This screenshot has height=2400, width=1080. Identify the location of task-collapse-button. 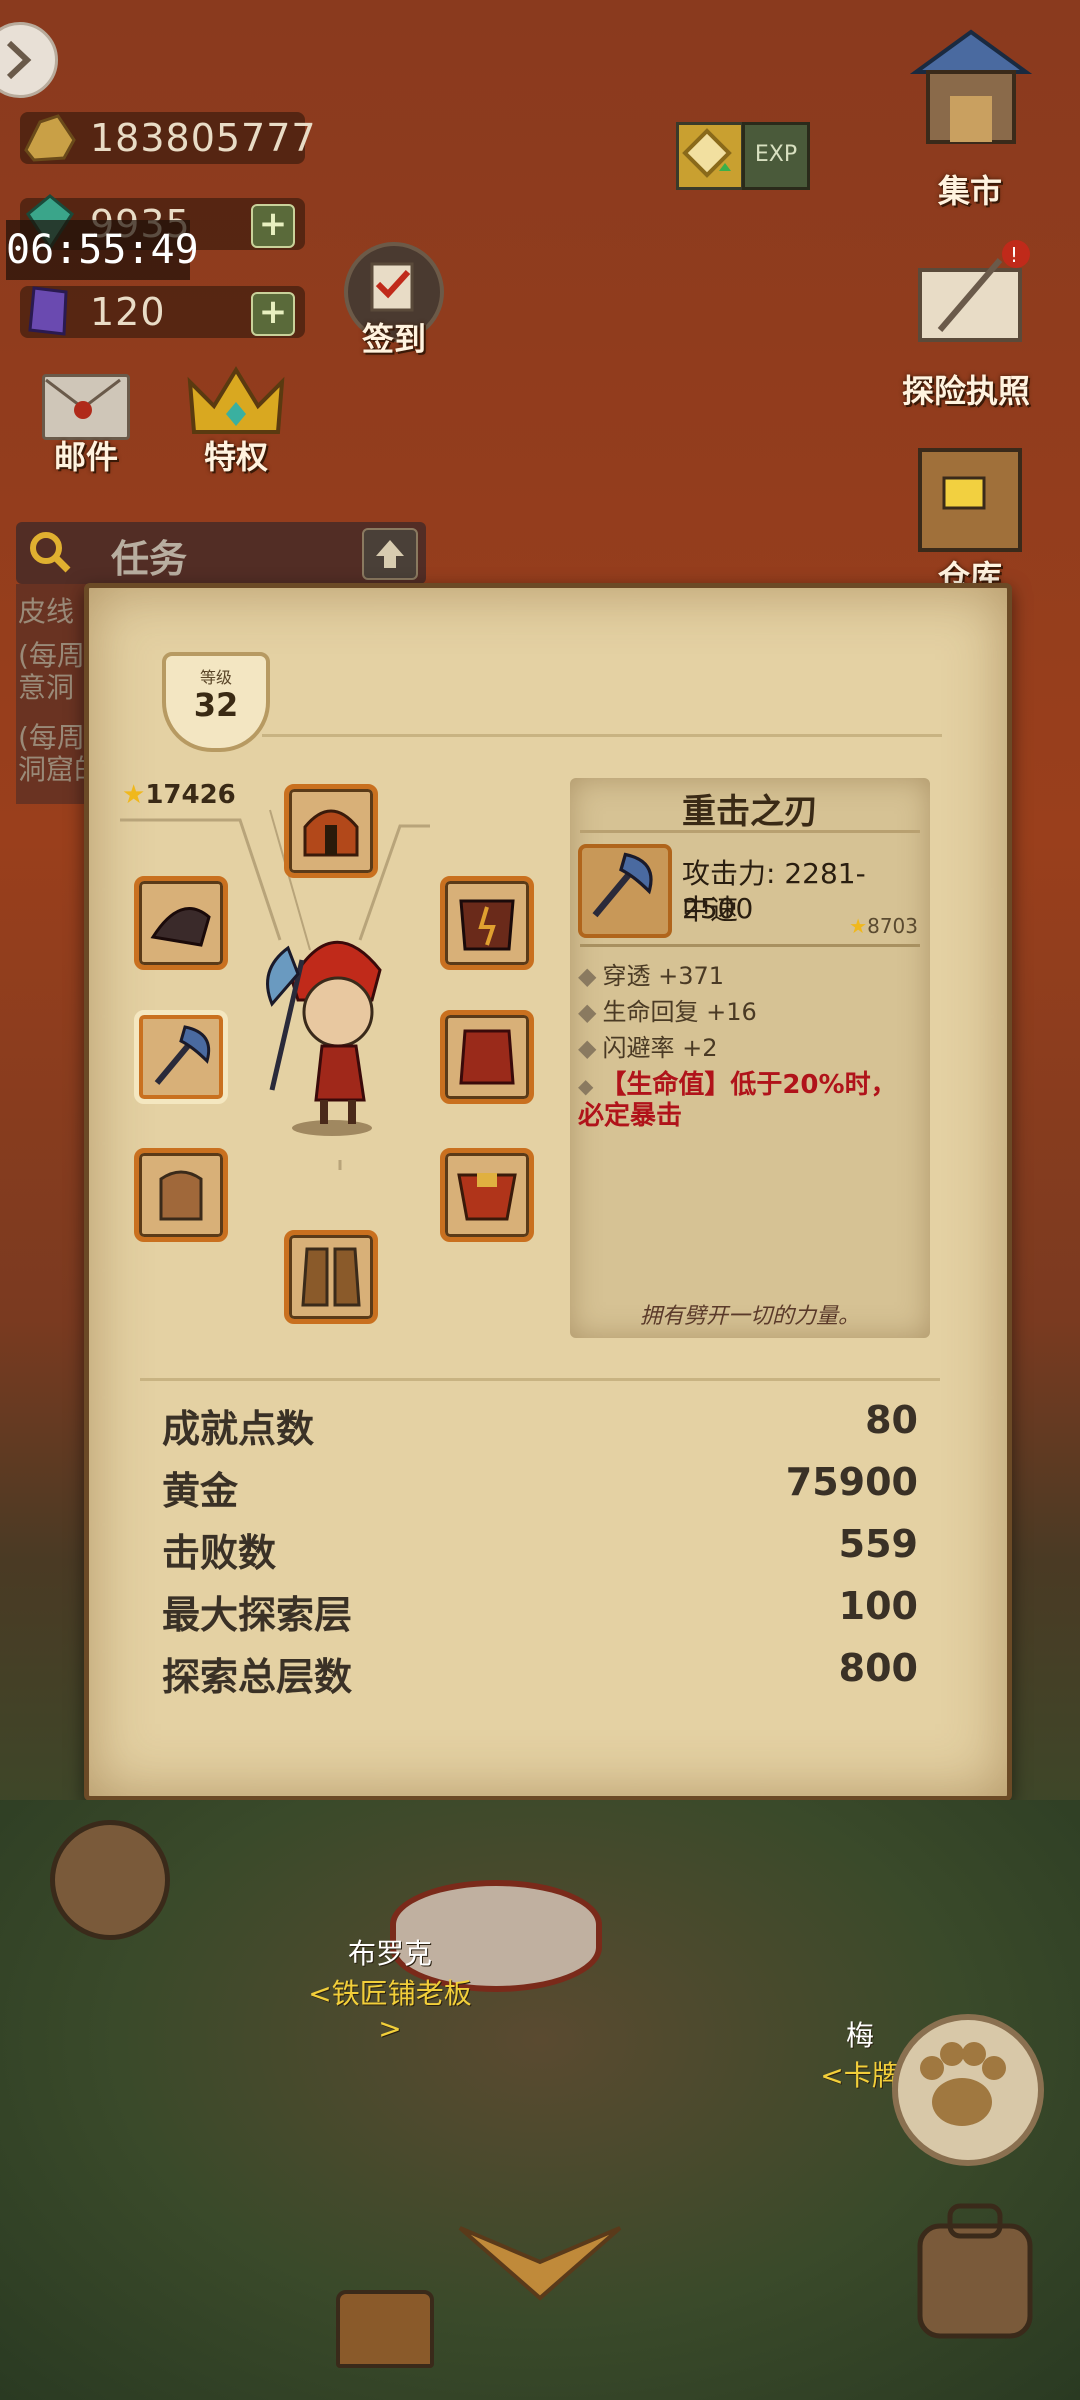
(390, 554).